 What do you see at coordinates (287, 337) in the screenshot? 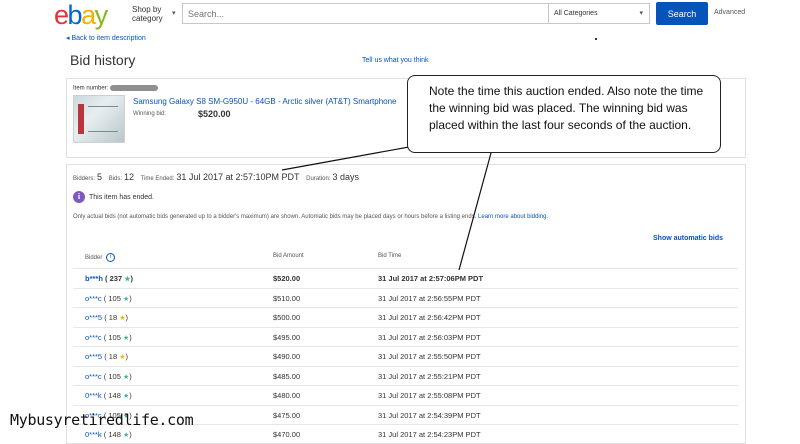
I see `bid-amount: $495.00` at bounding box center [287, 337].